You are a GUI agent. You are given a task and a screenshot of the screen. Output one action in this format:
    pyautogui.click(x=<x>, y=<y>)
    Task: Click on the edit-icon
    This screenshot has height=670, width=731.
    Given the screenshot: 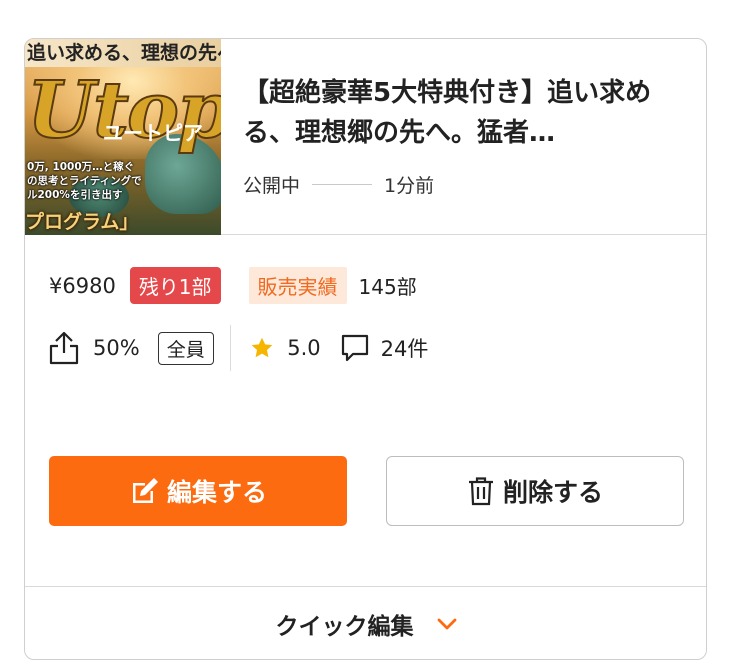 What is the action you would take?
    pyautogui.click(x=145, y=490)
    